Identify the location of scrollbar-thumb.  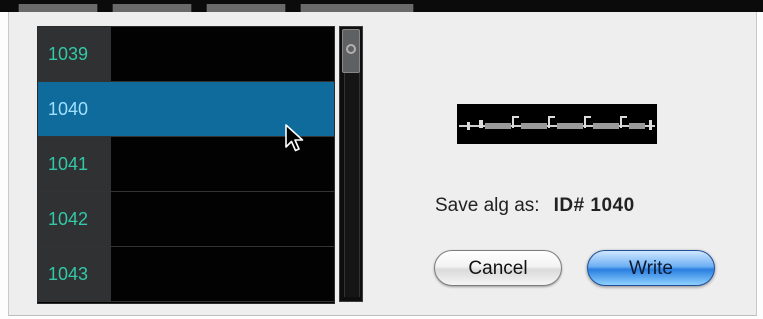
(351, 51).